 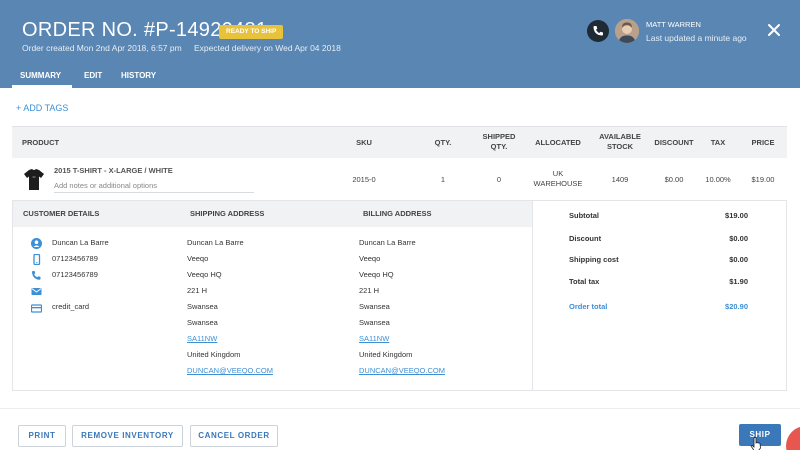 I want to click on shipping-email-link: DUNCAN@VEEQO.COM, so click(x=230, y=370).